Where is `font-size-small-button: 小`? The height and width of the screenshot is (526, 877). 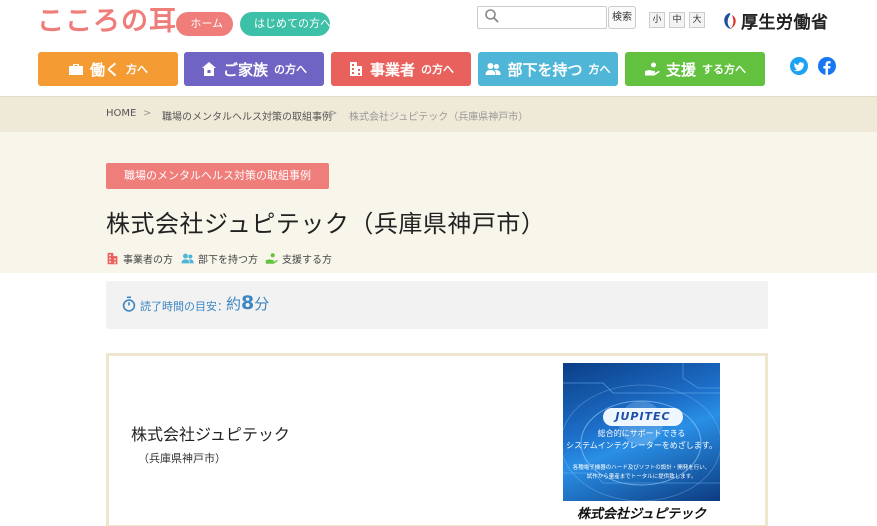
font-size-small-button: 小 is located at coordinates (657, 20).